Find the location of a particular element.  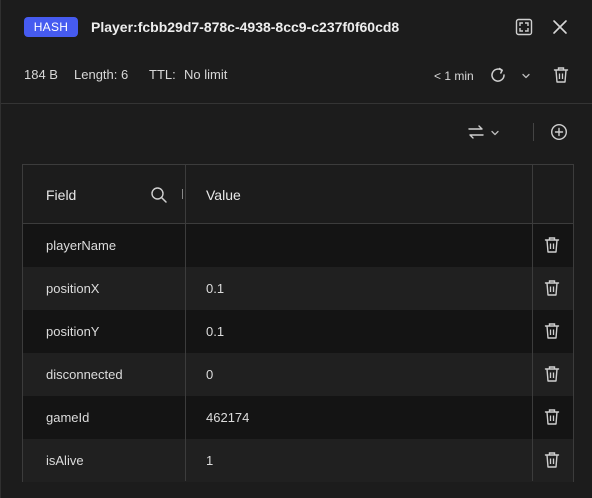

search-icon is located at coordinates (159, 195).